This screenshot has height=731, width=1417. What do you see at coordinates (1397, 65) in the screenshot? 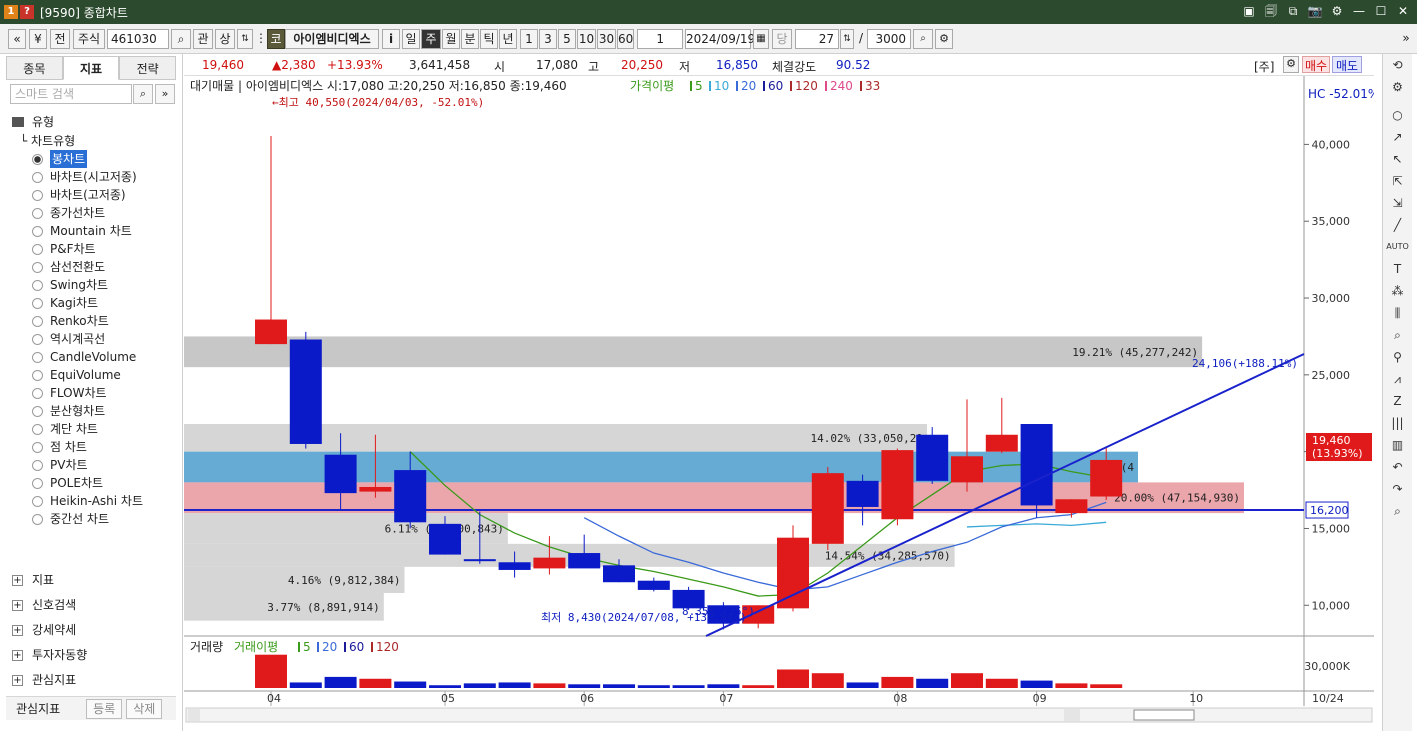
I see `refresh-icon: ⟲` at bounding box center [1397, 65].